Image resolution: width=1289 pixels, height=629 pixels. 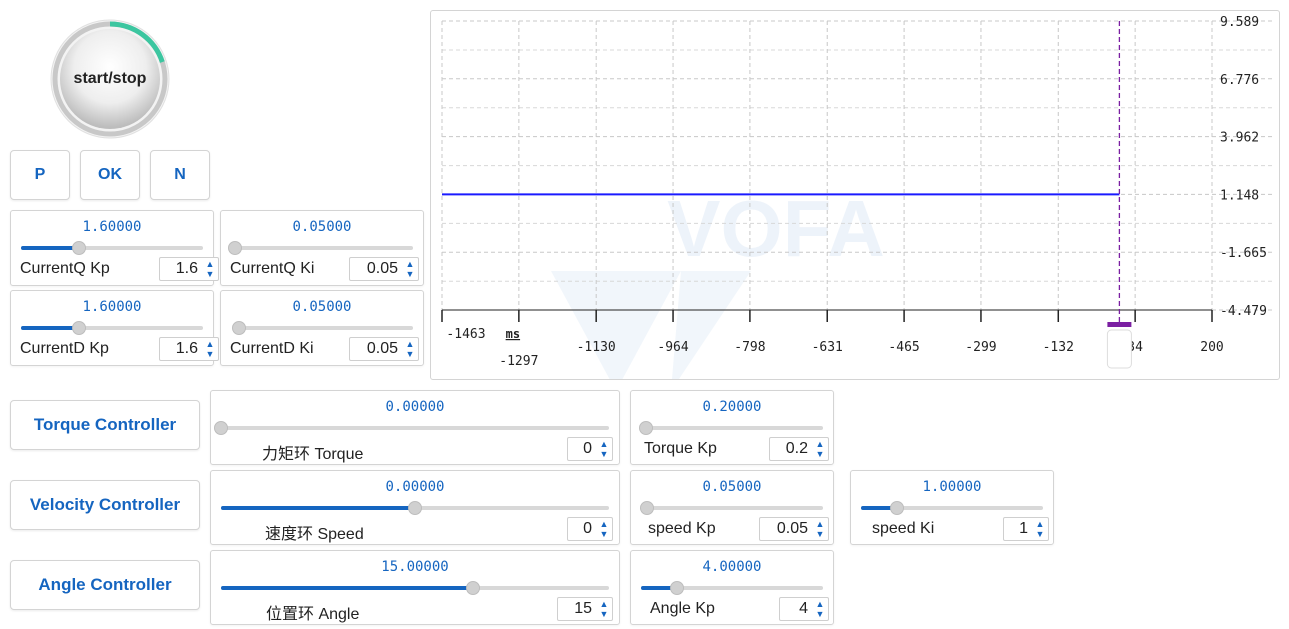 I want to click on torque-controller-button: Torque Controller, so click(x=105, y=425).